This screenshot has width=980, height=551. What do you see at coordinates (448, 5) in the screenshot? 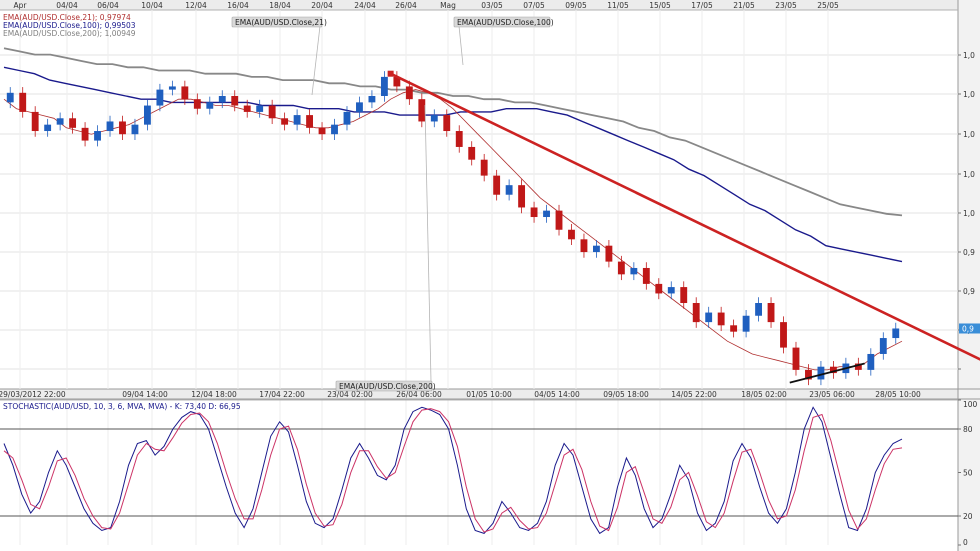
I see `top-date-label: Mag` at bounding box center [448, 5].